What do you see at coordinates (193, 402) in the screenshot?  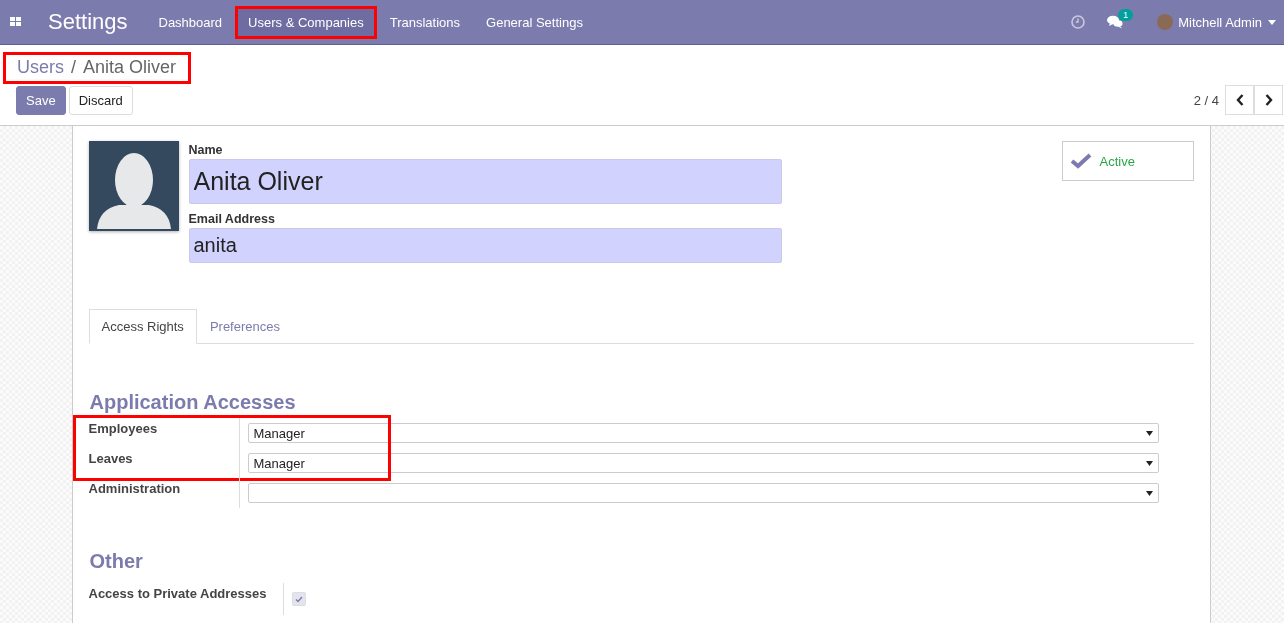 I see `section-heading: Application Accesses` at bounding box center [193, 402].